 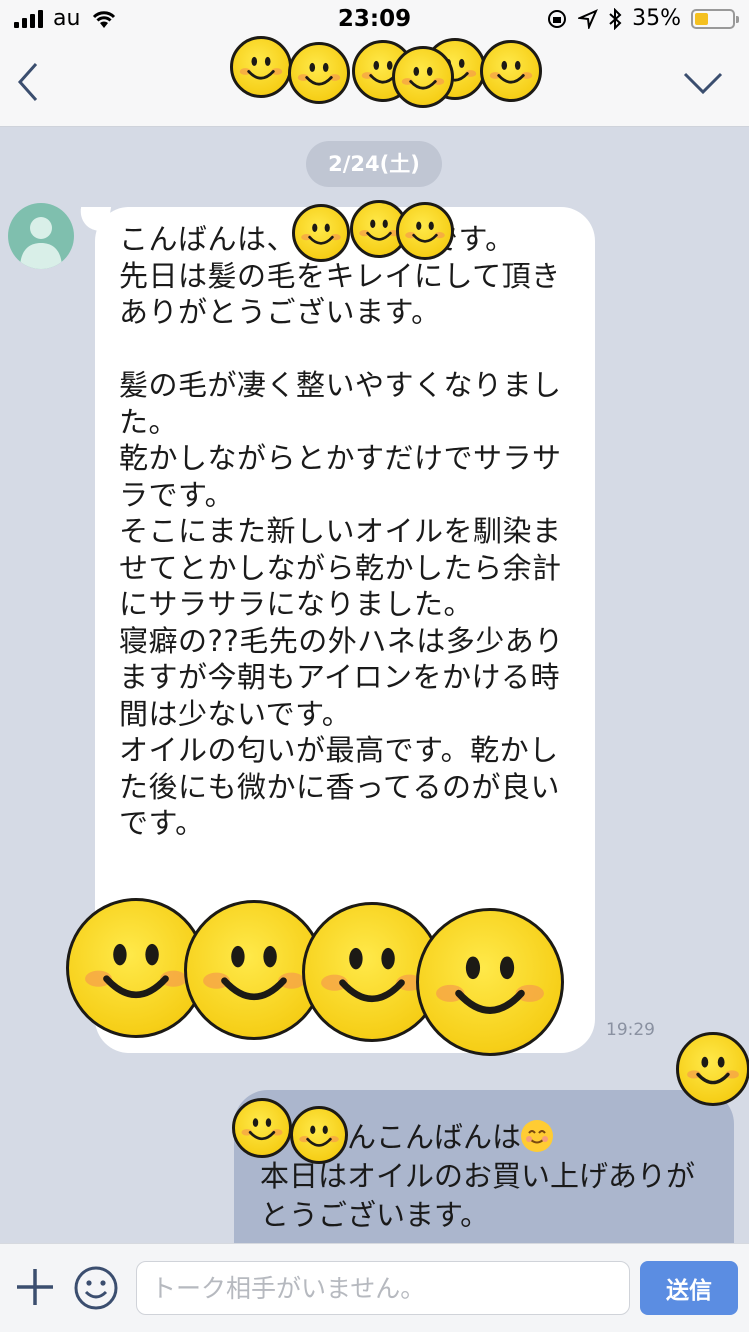 What do you see at coordinates (35, 1287) in the screenshot?
I see `plus-icon` at bounding box center [35, 1287].